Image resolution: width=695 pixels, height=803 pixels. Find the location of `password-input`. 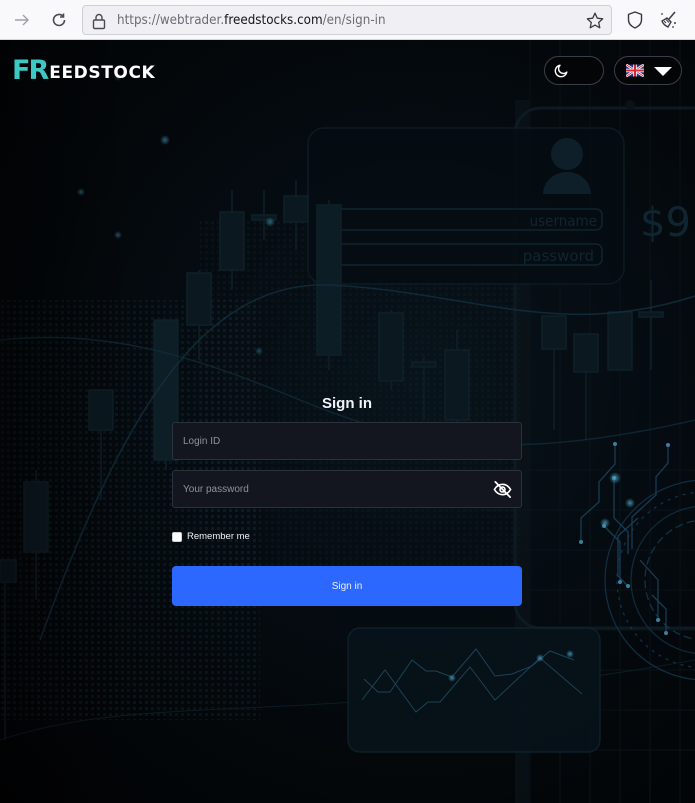

password-input is located at coordinates (347, 489).